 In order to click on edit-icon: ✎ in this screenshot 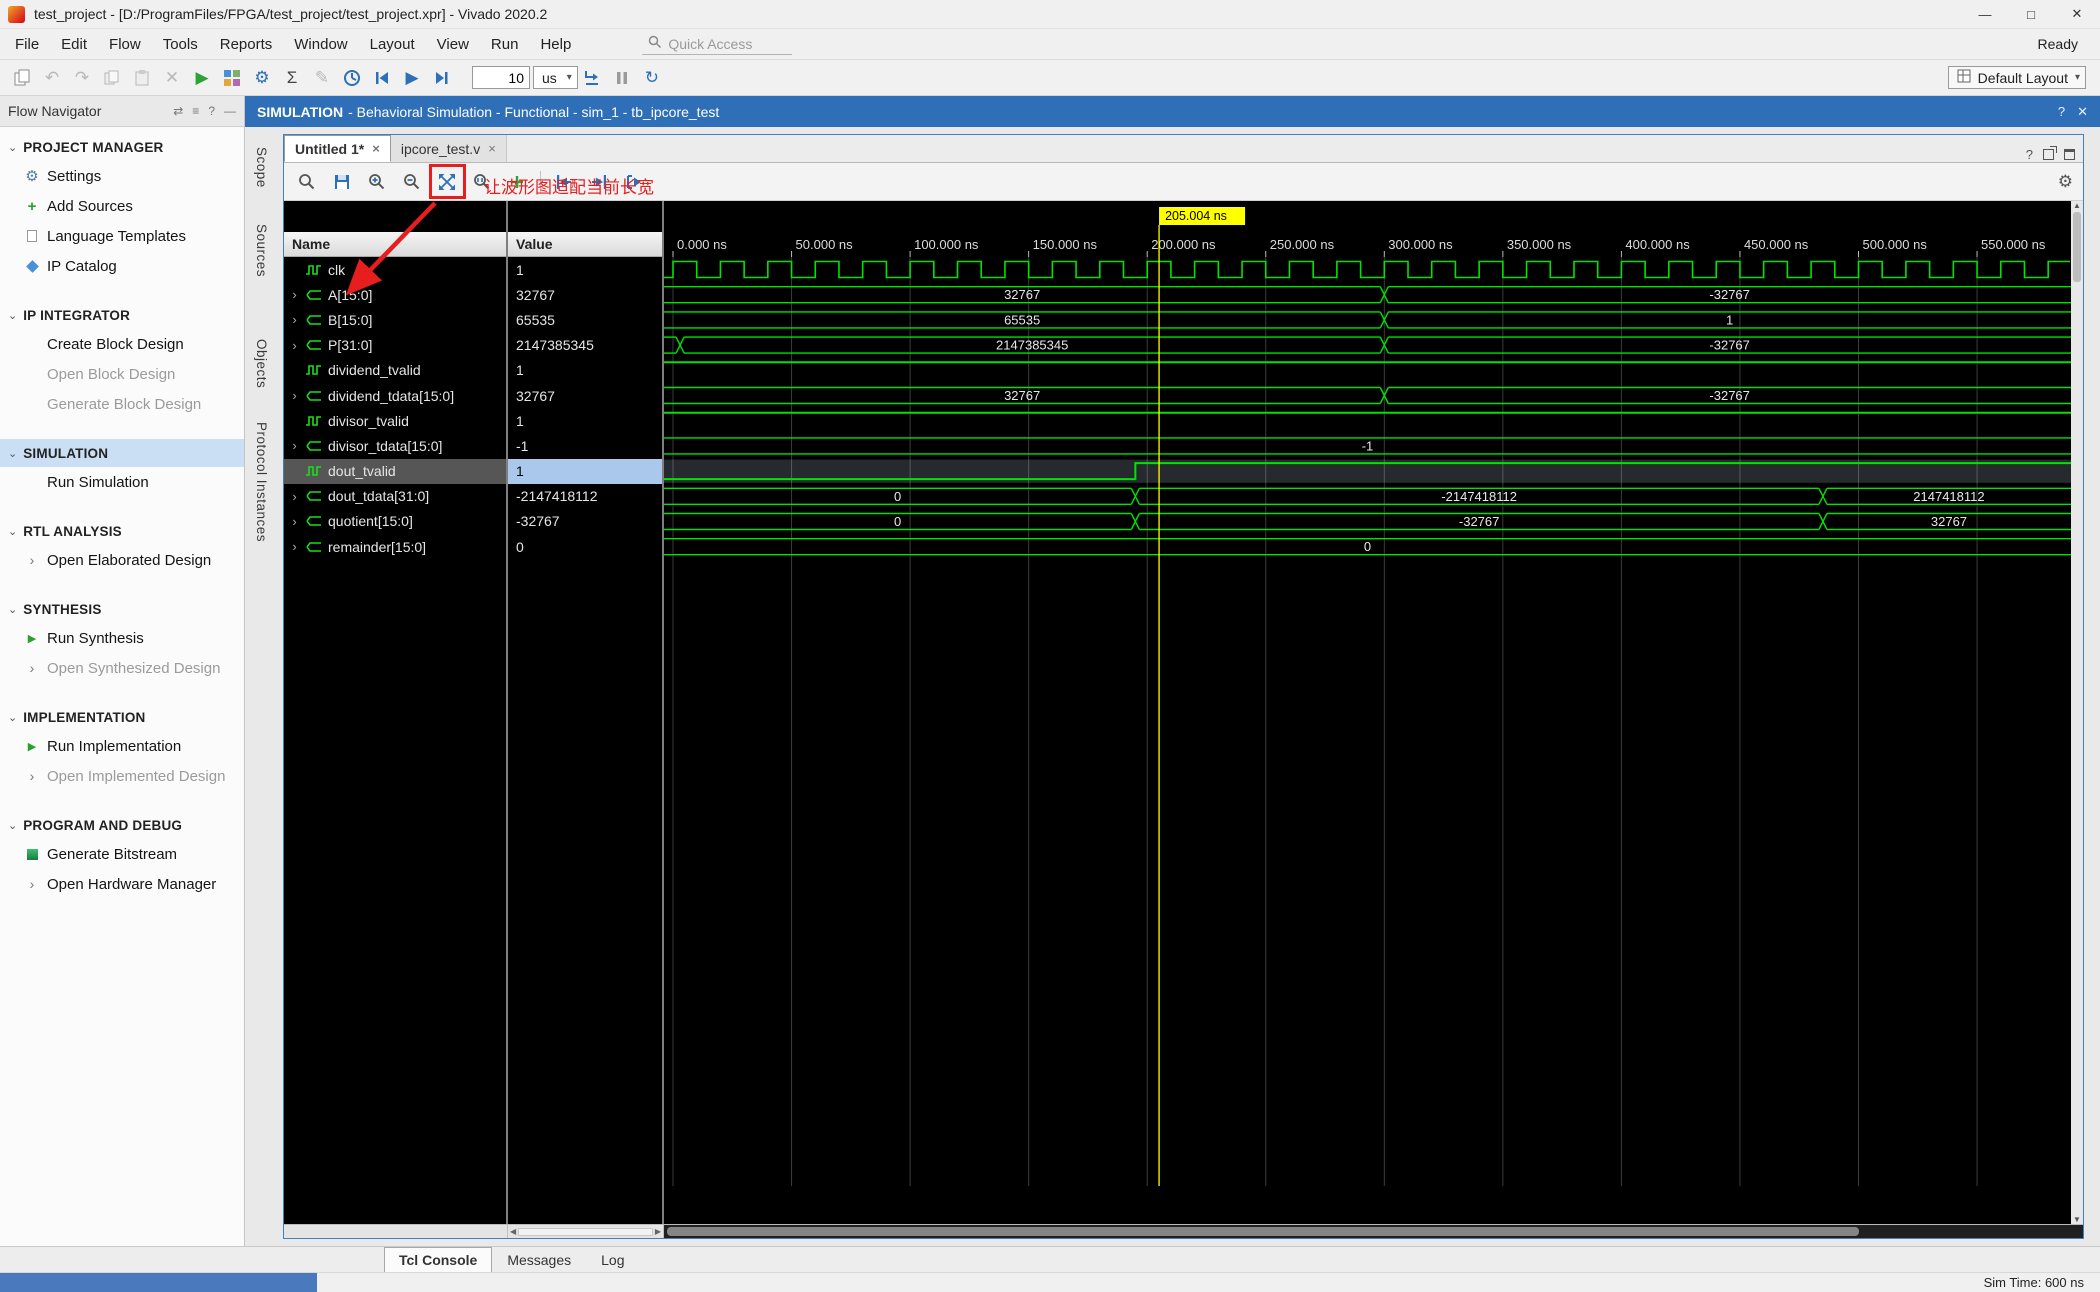, I will do `click(322, 78)`.